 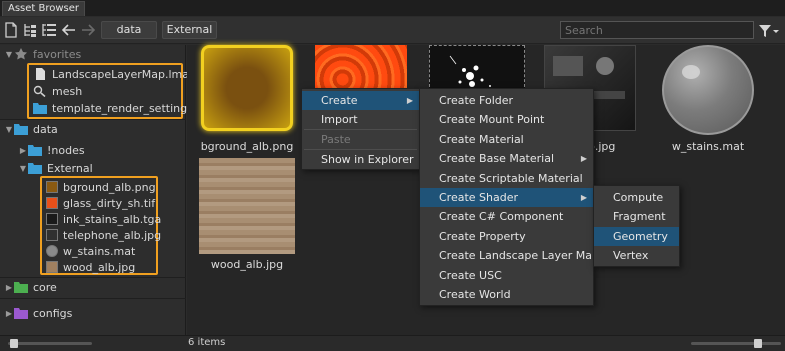 What do you see at coordinates (99, 267) in the screenshot?
I see `tree-label: wood_alb.jpg` at bounding box center [99, 267].